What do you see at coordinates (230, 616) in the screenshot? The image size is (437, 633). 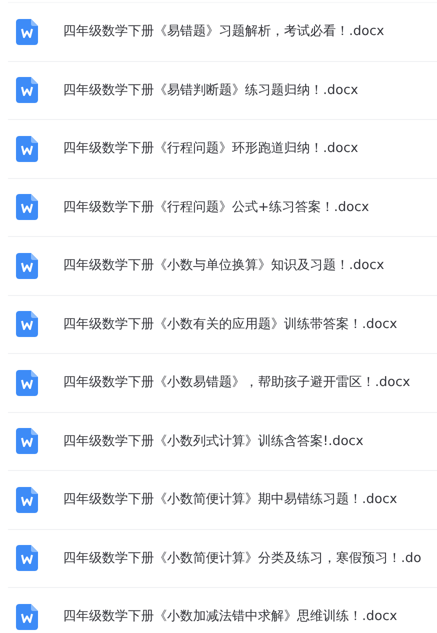 I see `file-name: 四年级数学下册《小数加减法错中求解》思维训练！.docx` at bounding box center [230, 616].